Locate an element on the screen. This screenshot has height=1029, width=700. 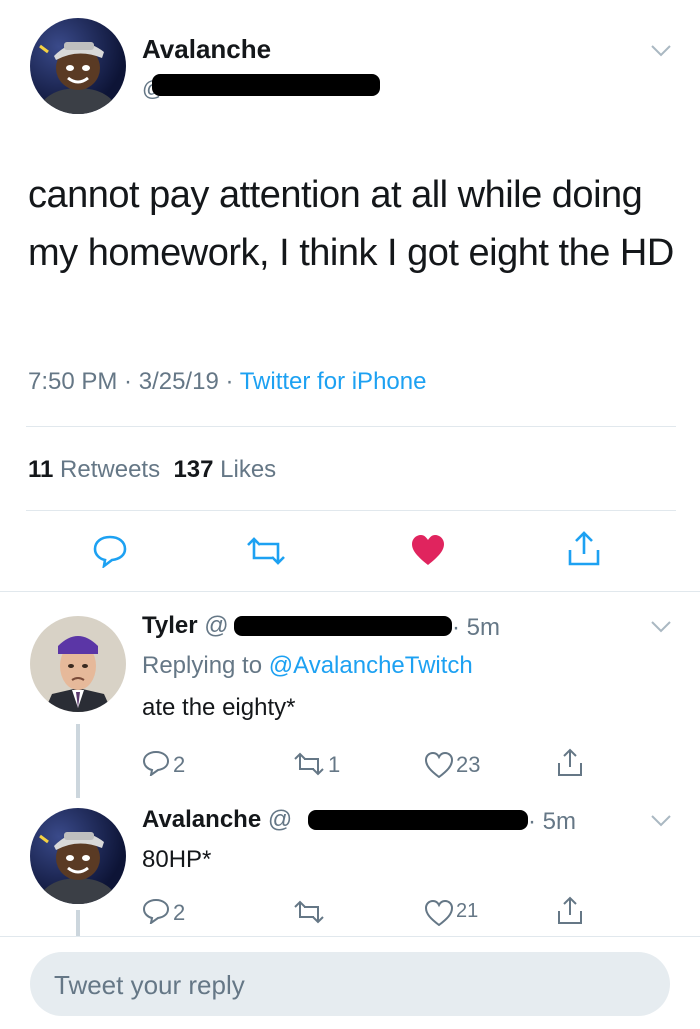
reply-composer: Tweet your reply is located at coordinates (350, 984).